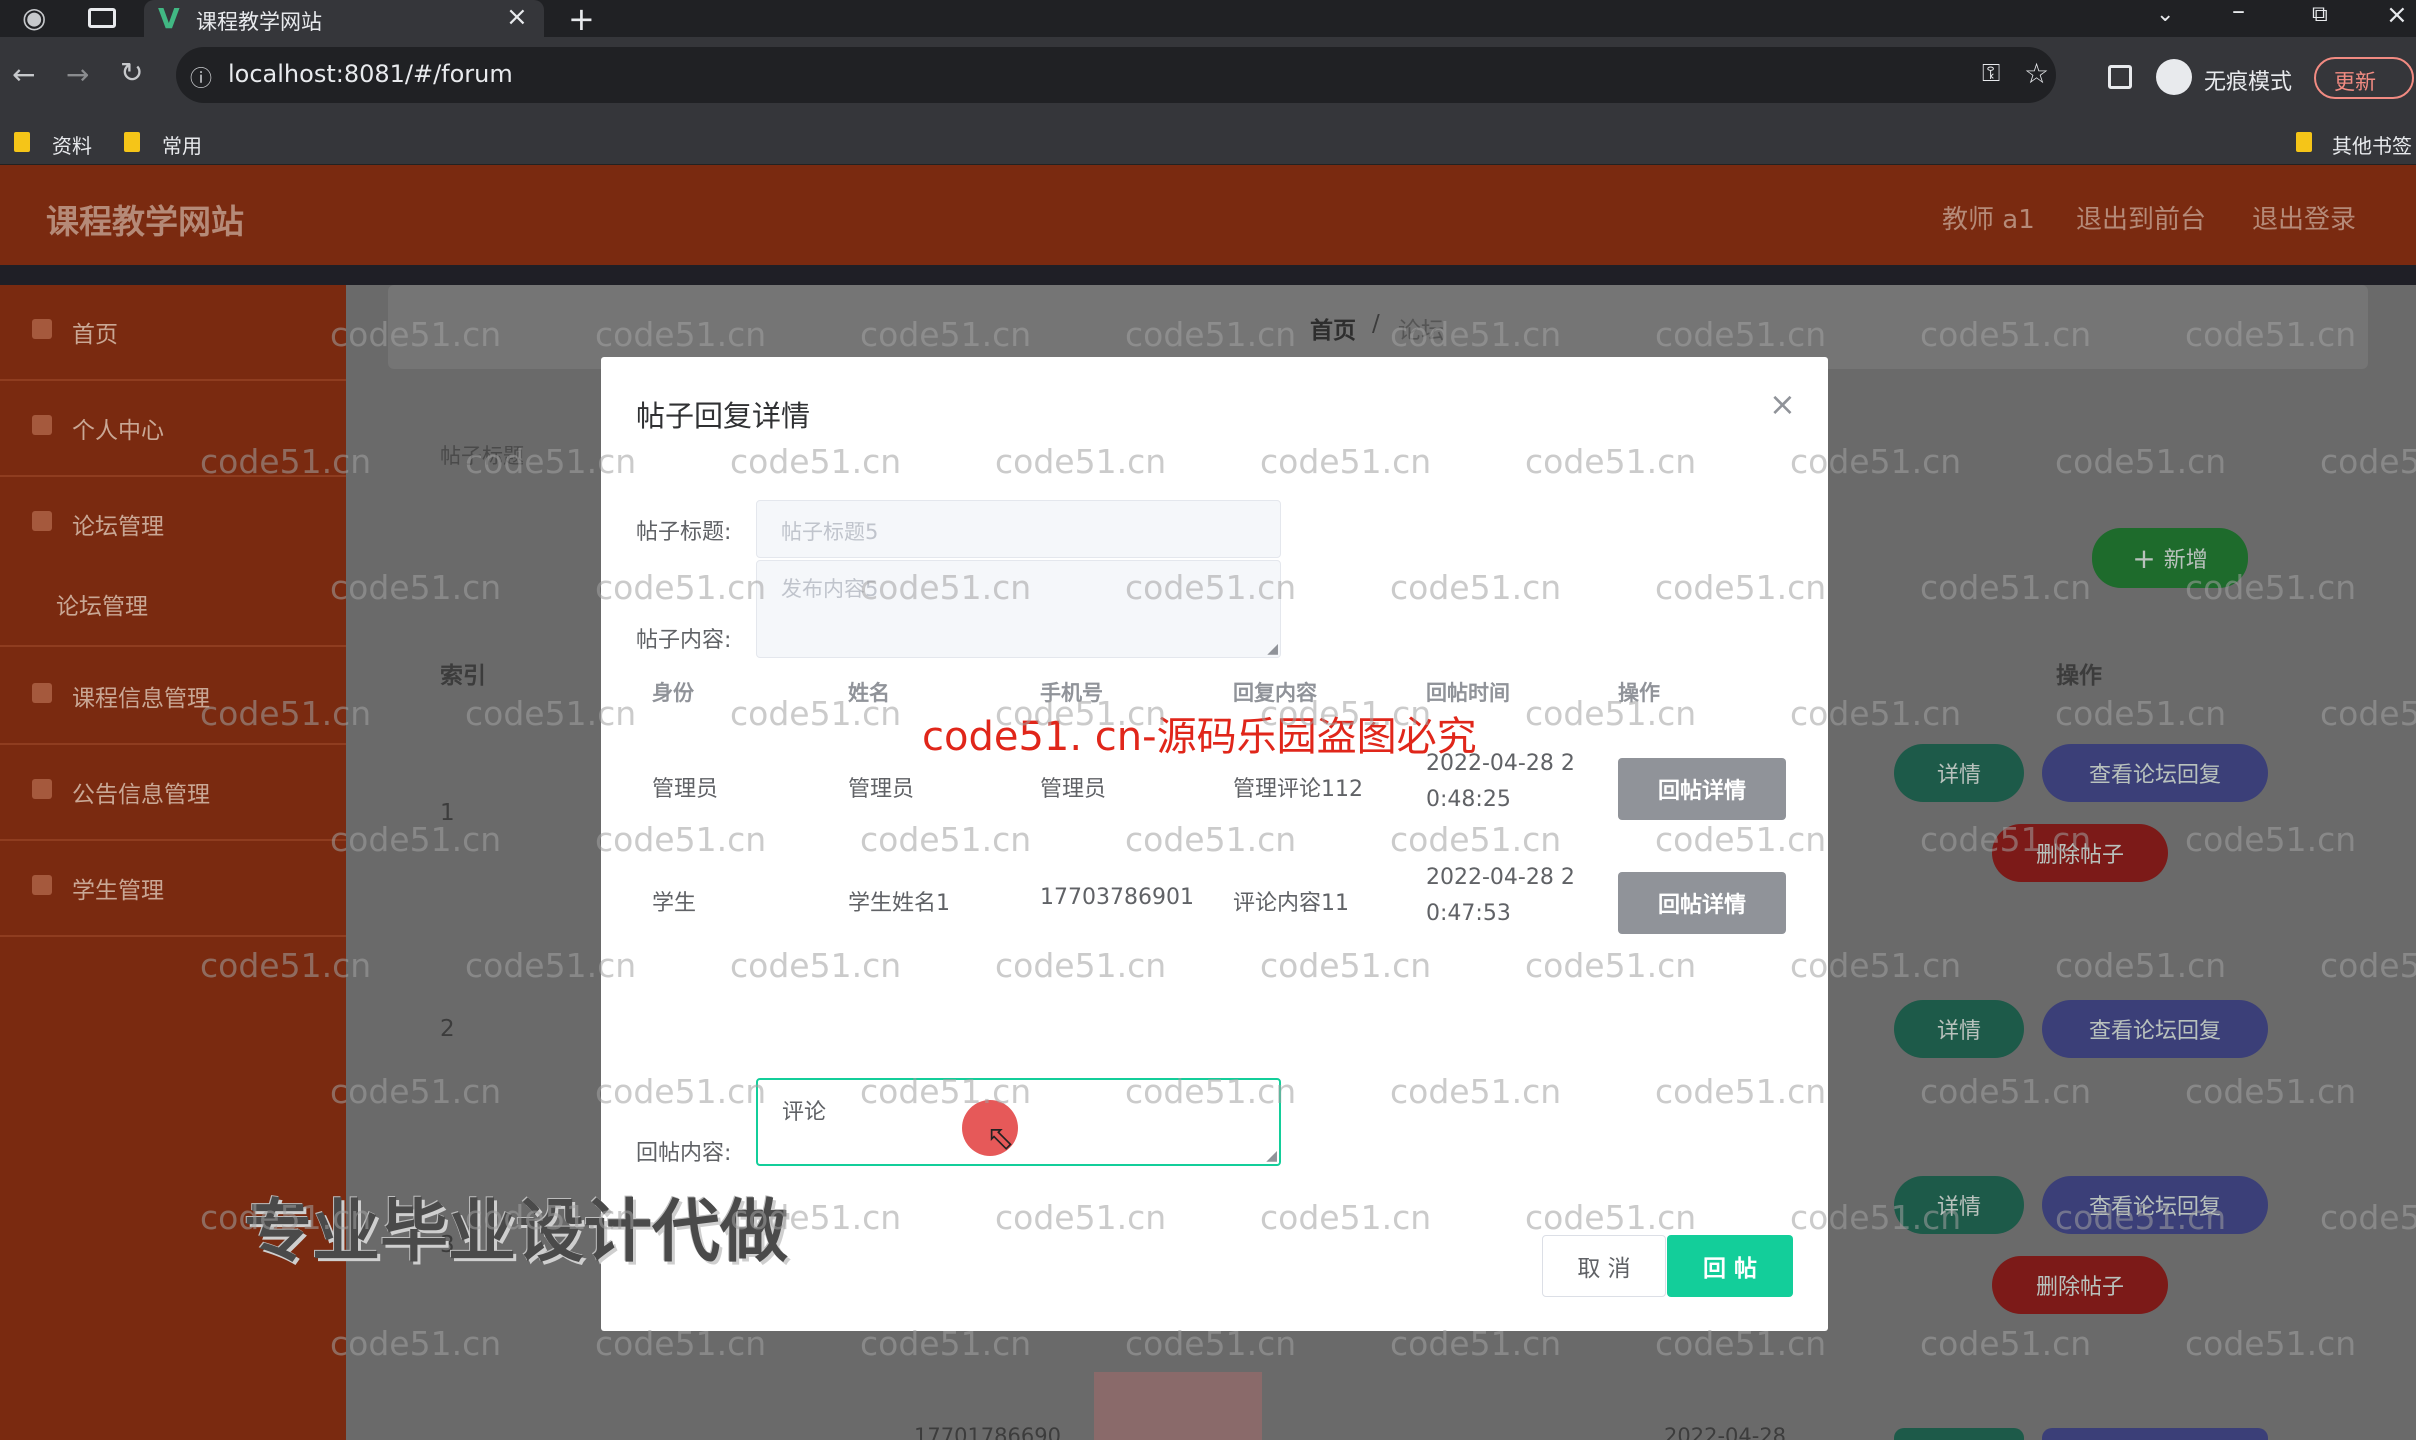 The width and height of the screenshot is (2416, 1440). Describe the element at coordinates (173, 605) in the screenshot. I see `sidebar-subitem-forum: 论坛管理` at that location.